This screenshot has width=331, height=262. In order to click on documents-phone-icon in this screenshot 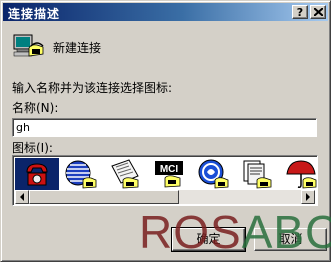, I will do `click(257, 174)`.